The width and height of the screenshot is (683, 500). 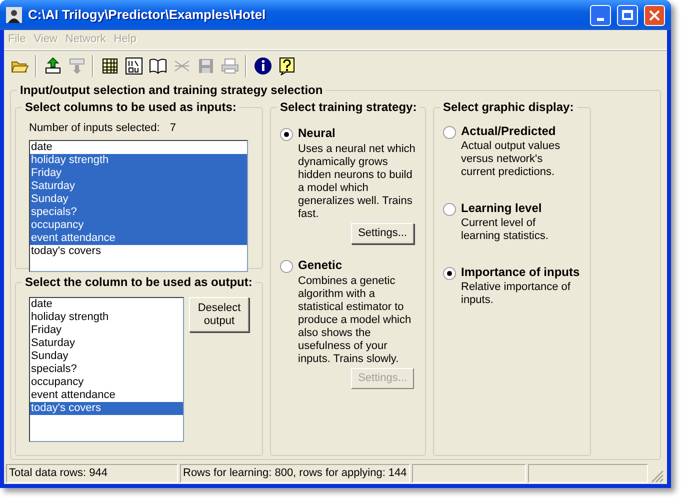 I want to click on window-title: C:\AI Trilogy\Predictor\Examples\Hotel, so click(x=147, y=15).